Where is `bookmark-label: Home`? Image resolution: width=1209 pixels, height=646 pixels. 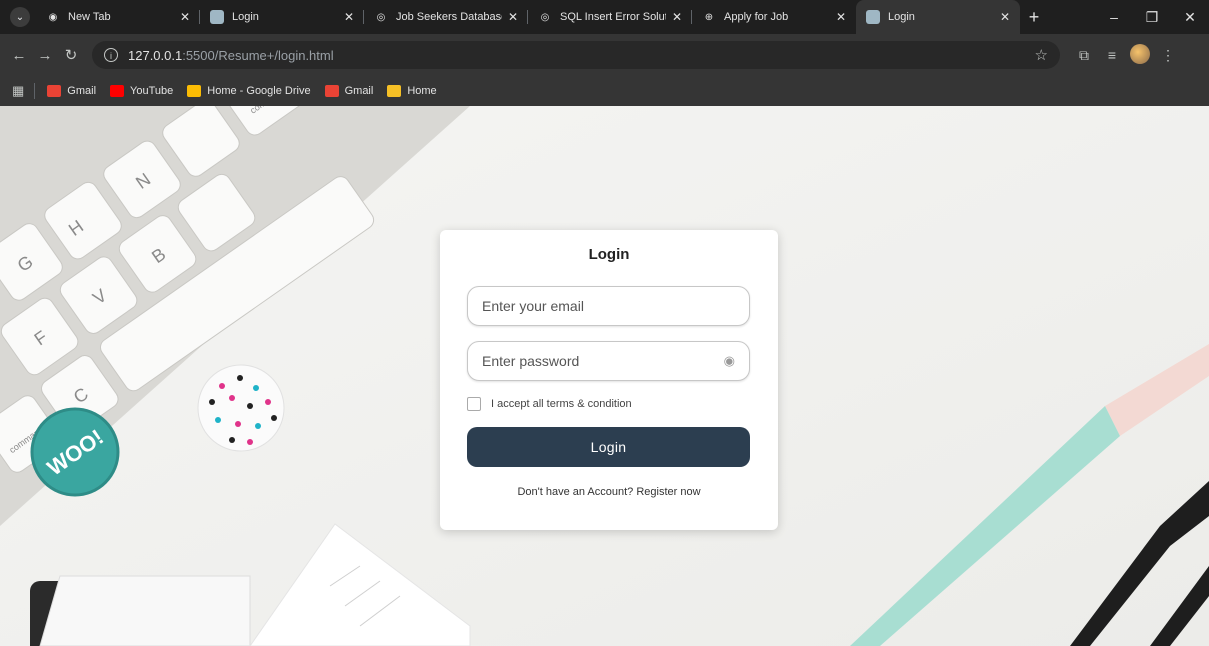 bookmark-label: Home is located at coordinates (422, 91).